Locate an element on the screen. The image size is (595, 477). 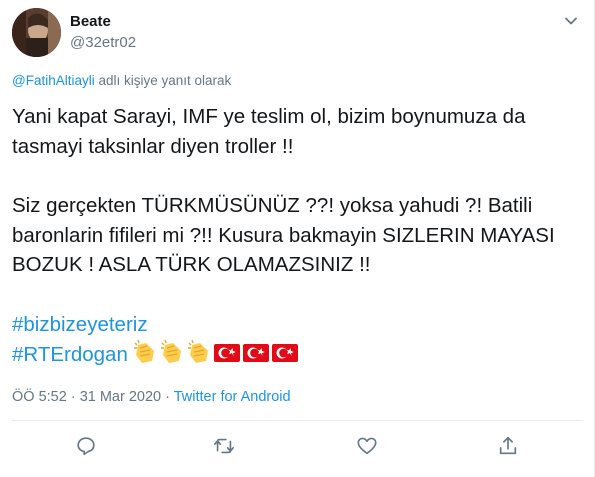
reply-context-text: adlı kişiye yanıt olarak is located at coordinates (163, 80).